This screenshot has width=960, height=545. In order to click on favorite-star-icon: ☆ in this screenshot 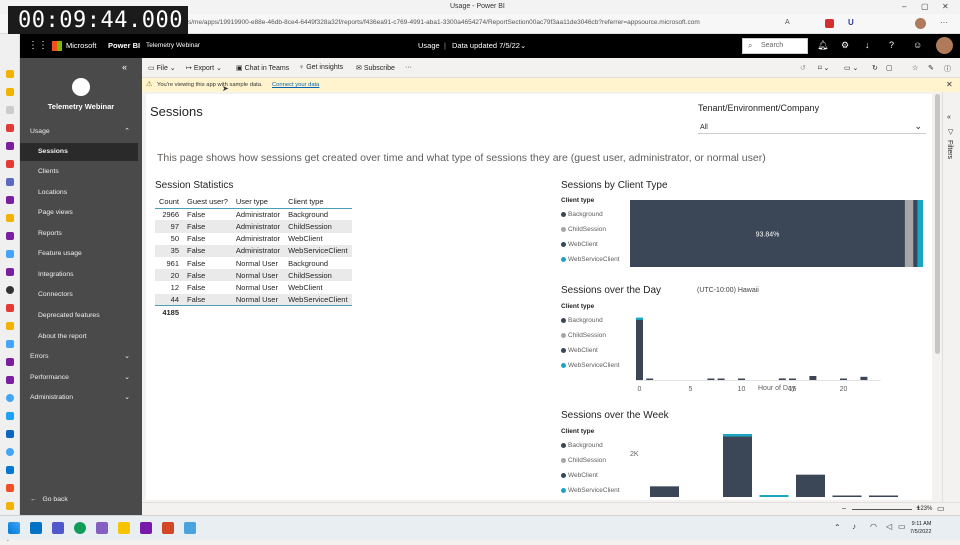, I will do `click(915, 68)`.